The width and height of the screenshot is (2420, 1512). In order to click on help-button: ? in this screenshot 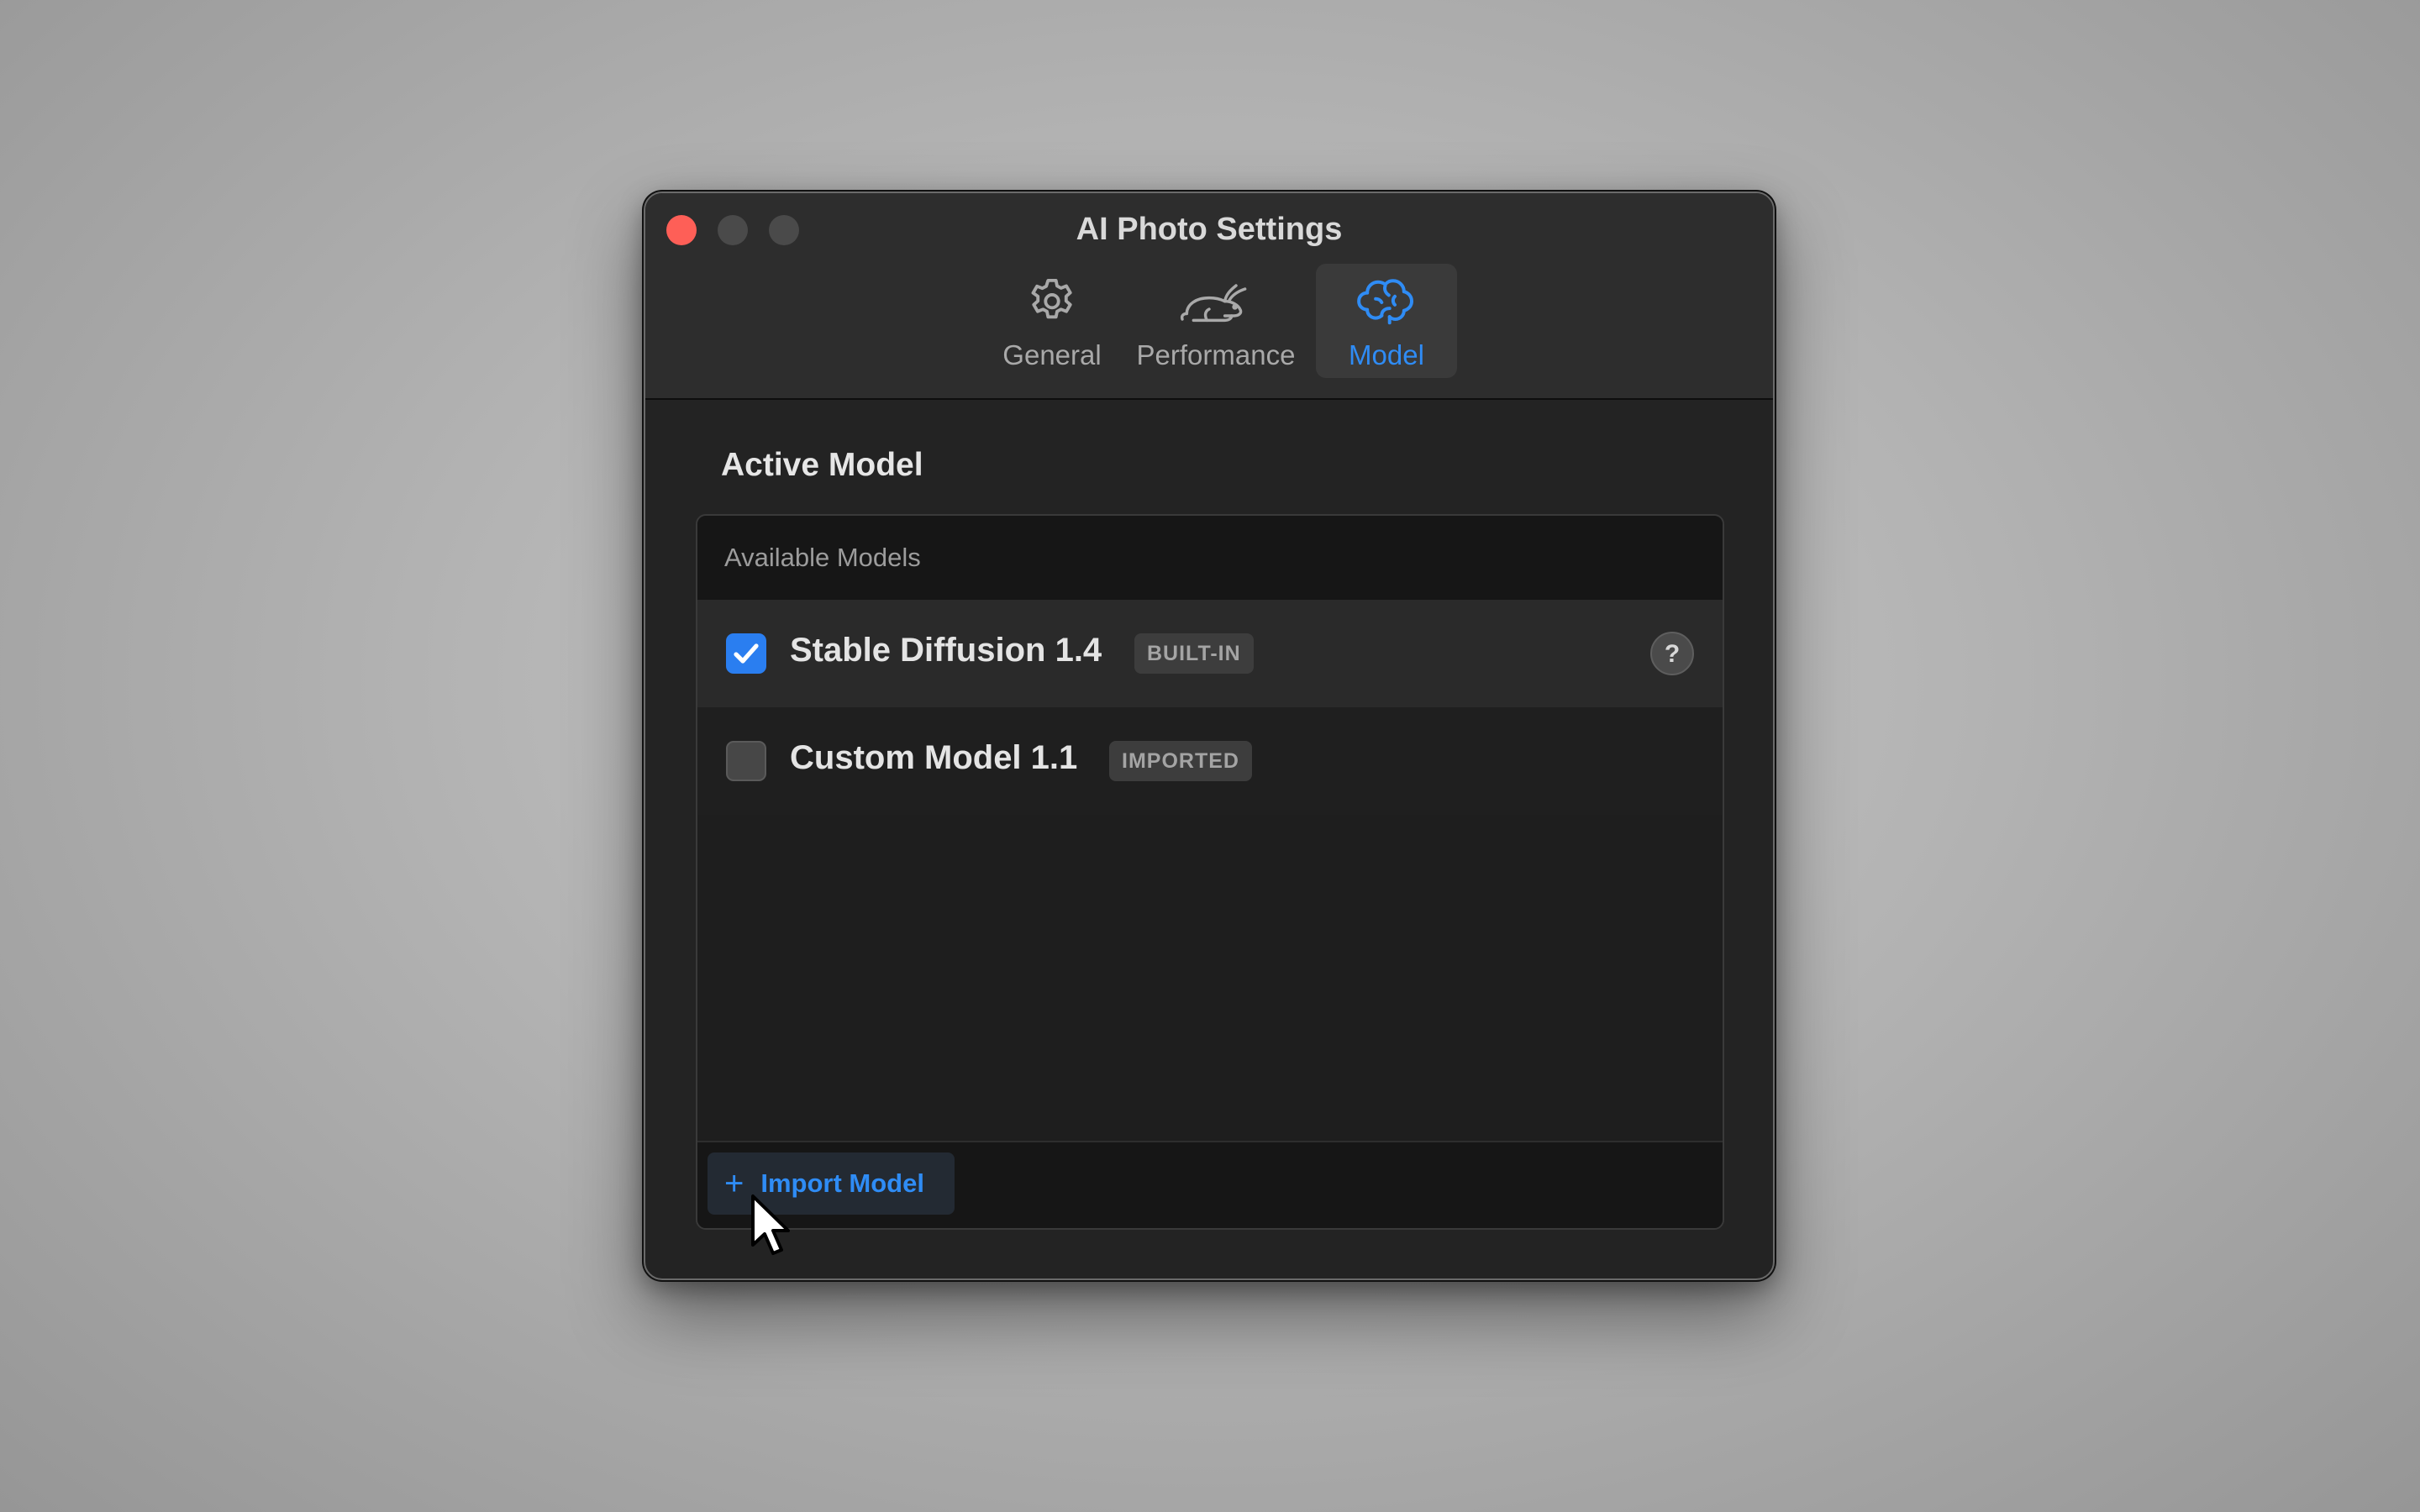, I will do `click(1672, 653)`.